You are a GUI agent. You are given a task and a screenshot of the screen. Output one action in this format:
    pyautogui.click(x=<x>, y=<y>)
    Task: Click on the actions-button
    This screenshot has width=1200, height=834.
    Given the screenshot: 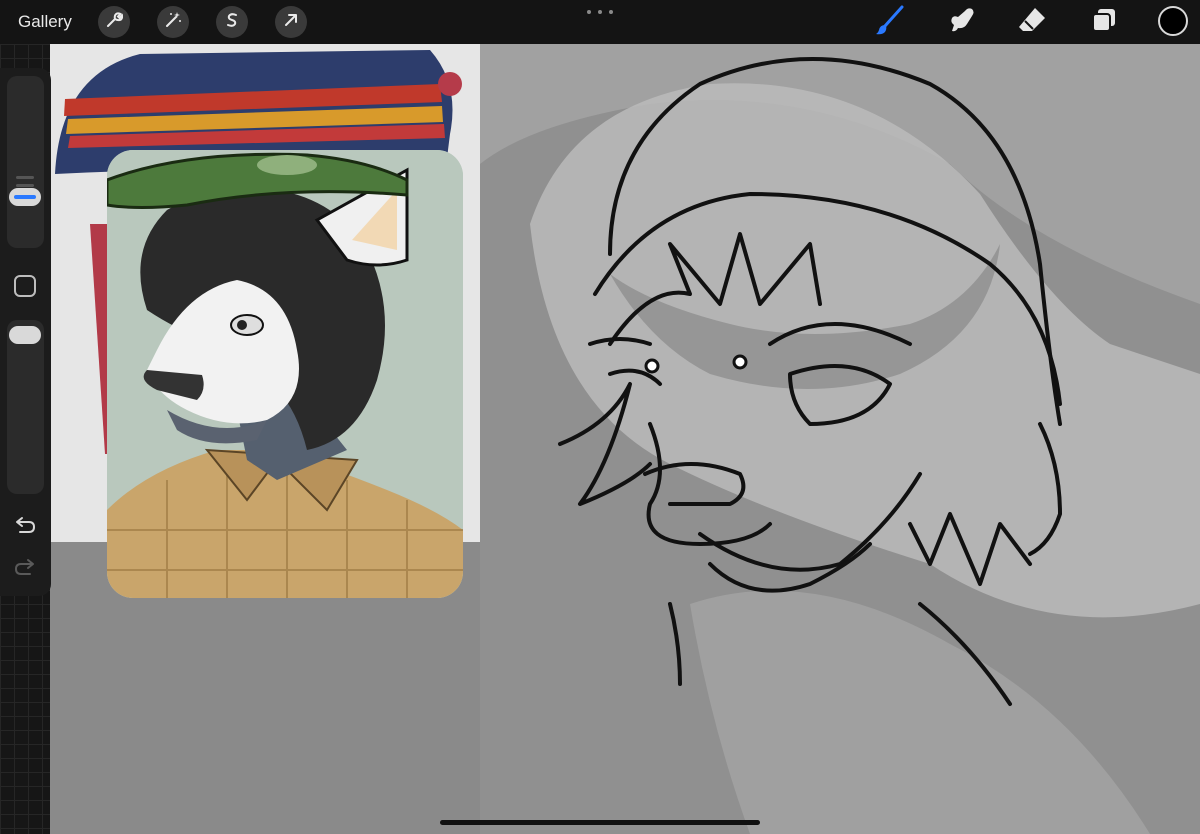 What is the action you would take?
    pyautogui.click(x=114, y=22)
    